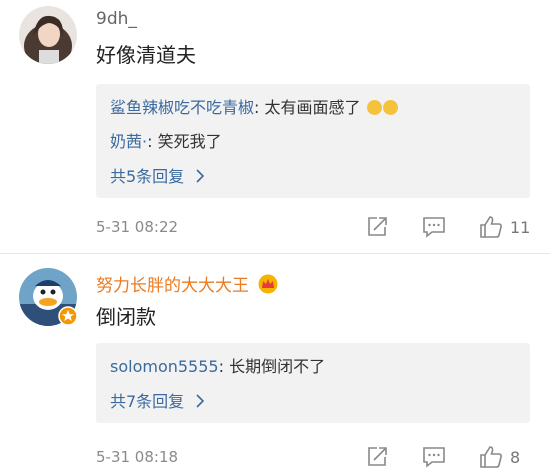 This screenshot has width=550, height=474. I want to click on reply-item: solomon5555: 长期倒闭不了, so click(217, 365).